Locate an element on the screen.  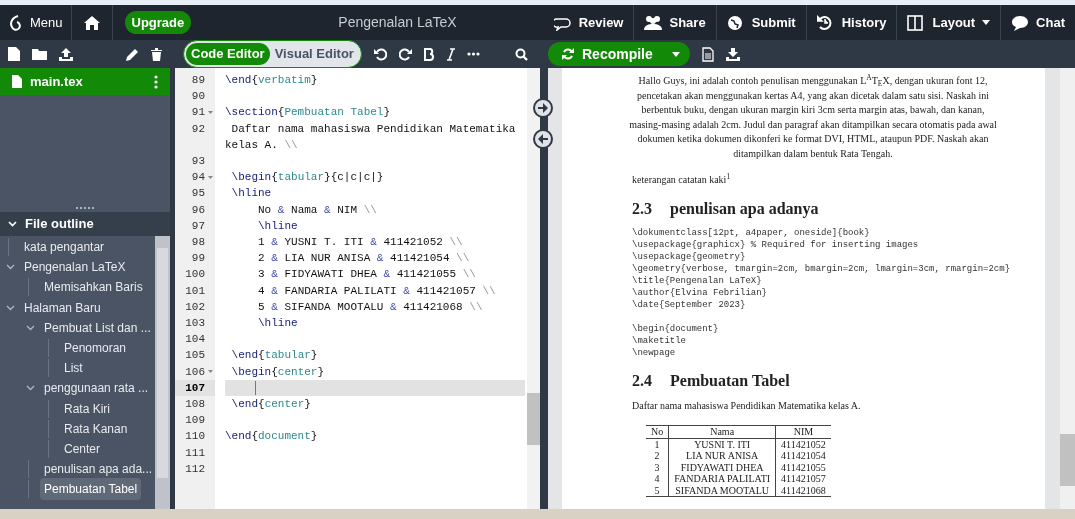
table-cell: 5 is located at coordinates (657, 490).